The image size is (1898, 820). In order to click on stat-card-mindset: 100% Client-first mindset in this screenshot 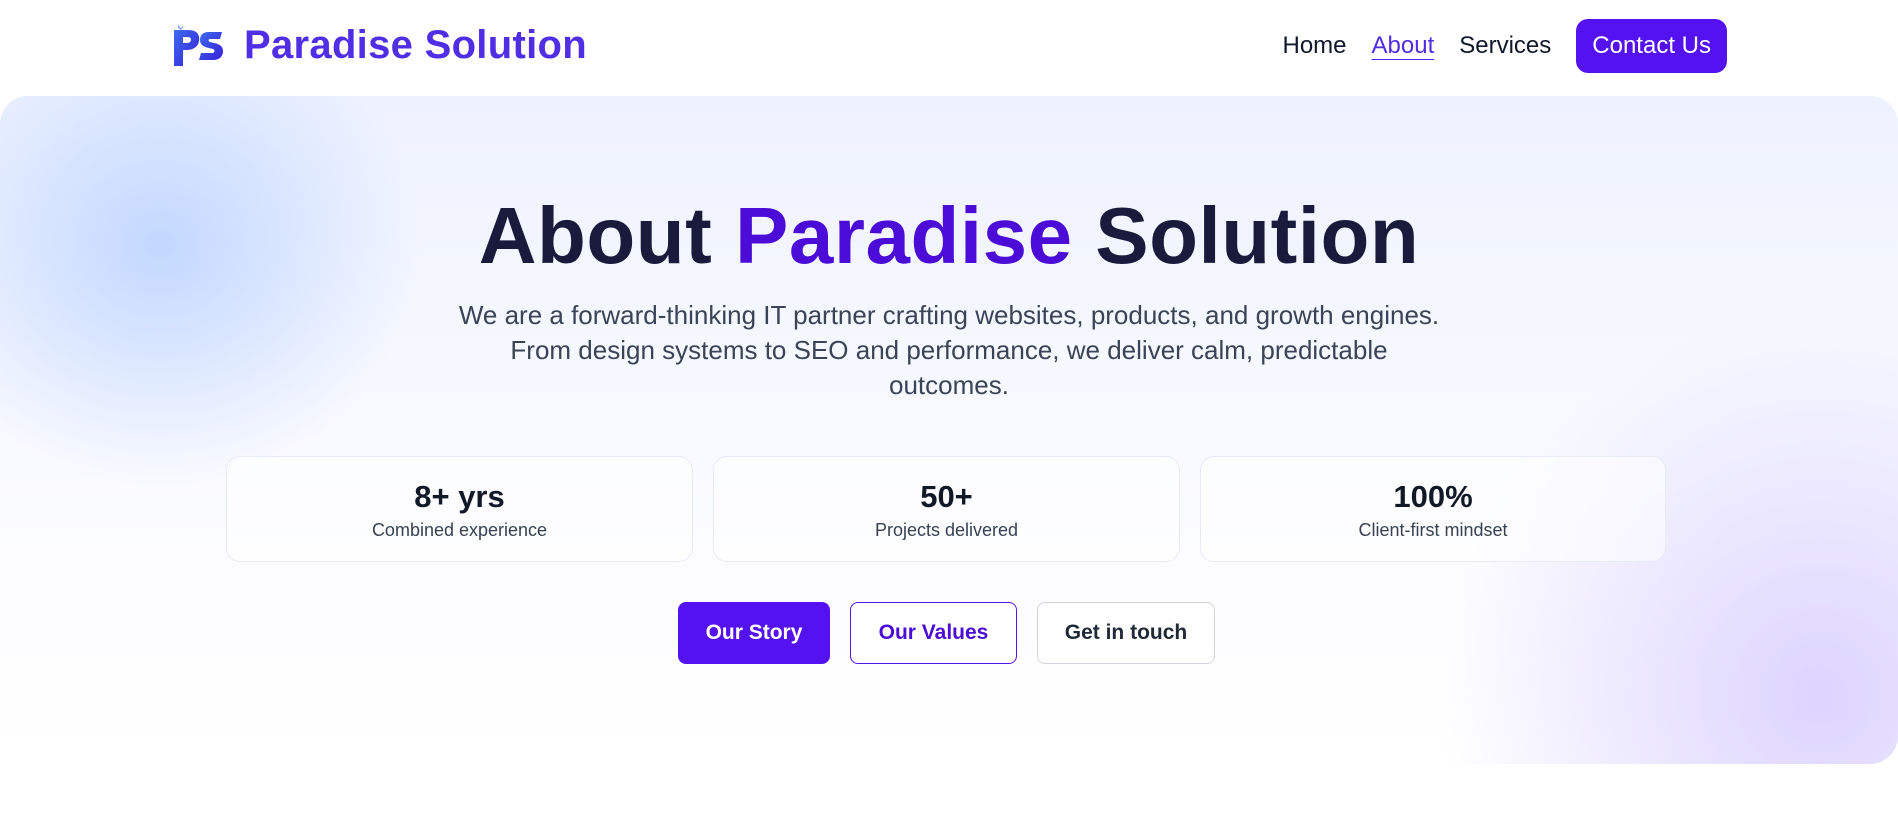, I will do `click(1433, 509)`.